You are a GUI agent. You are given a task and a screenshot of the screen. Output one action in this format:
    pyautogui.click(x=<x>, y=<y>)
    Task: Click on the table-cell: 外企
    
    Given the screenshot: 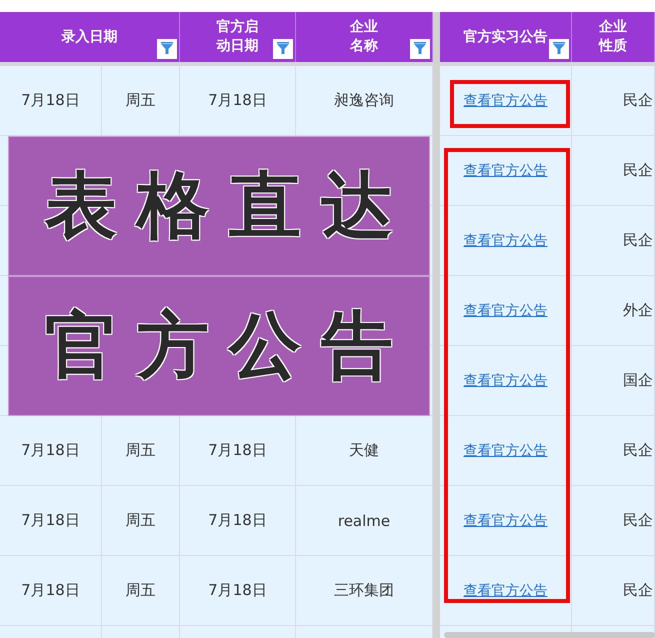 What is the action you would take?
    pyautogui.click(x=638, y=310)
    